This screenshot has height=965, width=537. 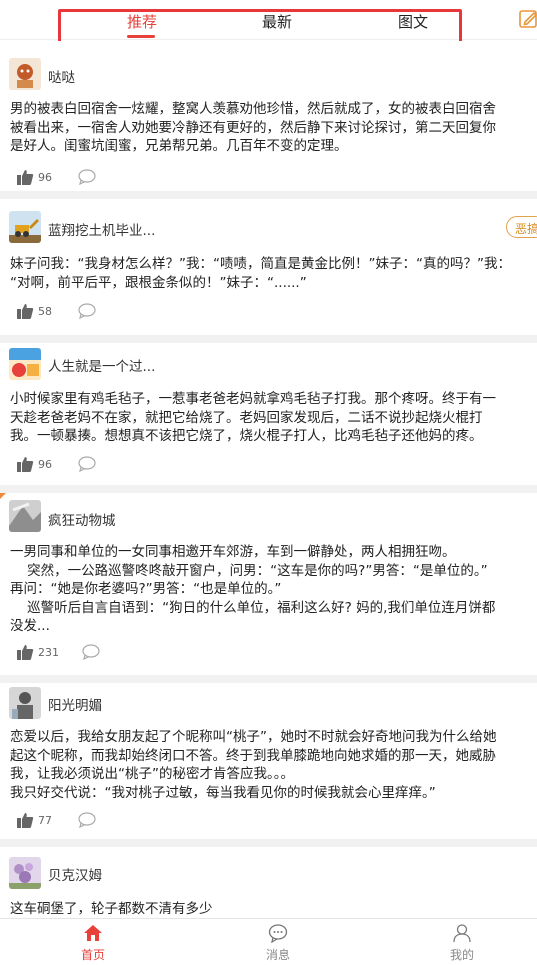 I want to click on nav-label: 首页, so click(x=92, y=955).